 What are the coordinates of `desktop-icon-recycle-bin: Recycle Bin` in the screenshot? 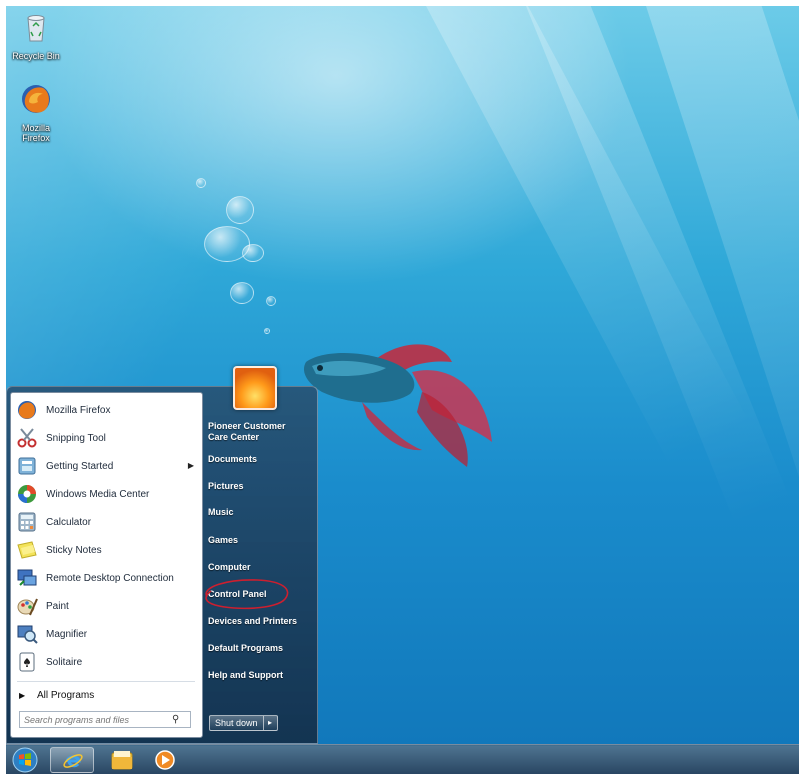 It's located at (36, 35).